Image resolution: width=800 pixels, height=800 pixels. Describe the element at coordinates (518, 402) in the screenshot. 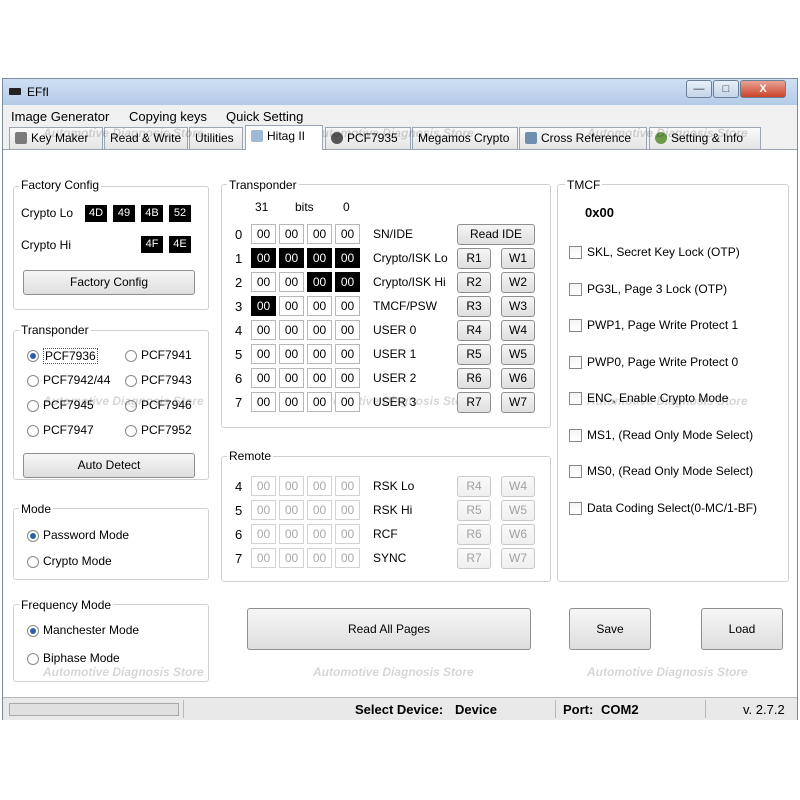

I see `write-page-button: W7` at that location.